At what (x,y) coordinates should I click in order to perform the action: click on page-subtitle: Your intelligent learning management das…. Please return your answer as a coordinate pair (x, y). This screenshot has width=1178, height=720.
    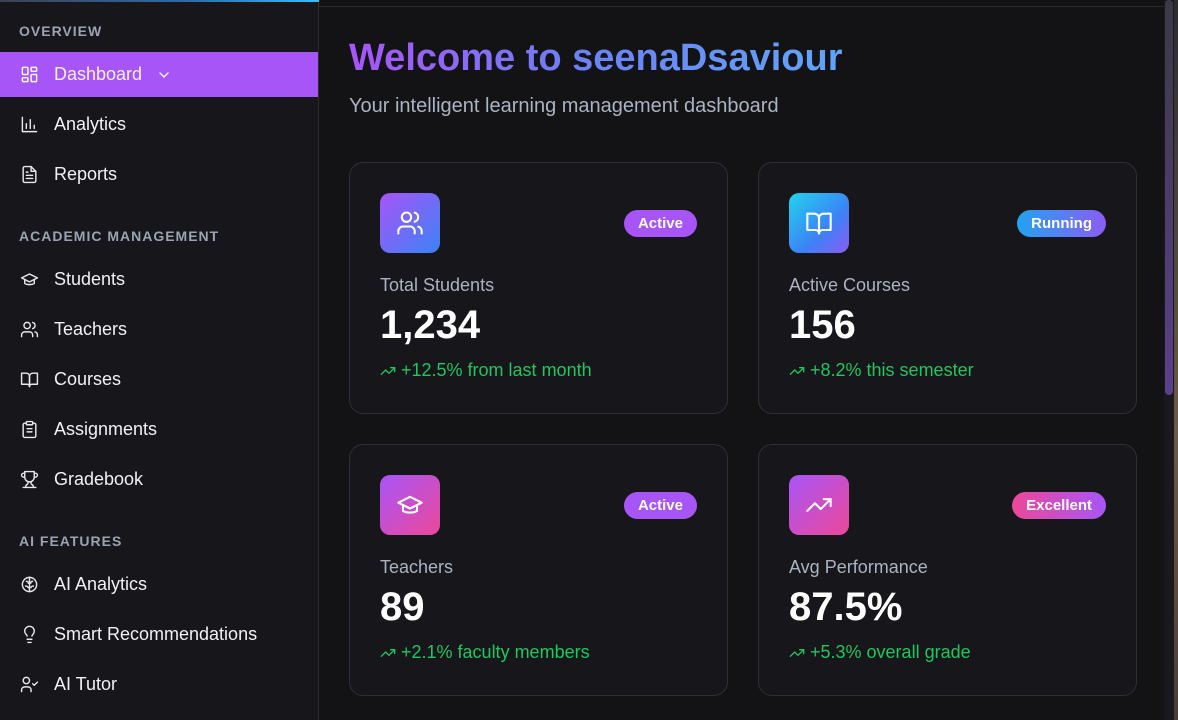
    Looking at the image, I should click on (564, 106).